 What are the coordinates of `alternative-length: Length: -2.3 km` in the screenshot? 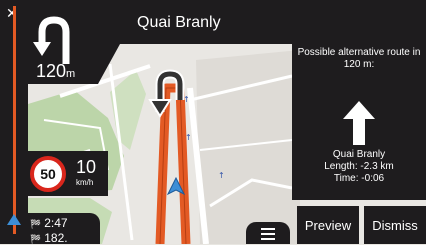 It's located at (359, 166).